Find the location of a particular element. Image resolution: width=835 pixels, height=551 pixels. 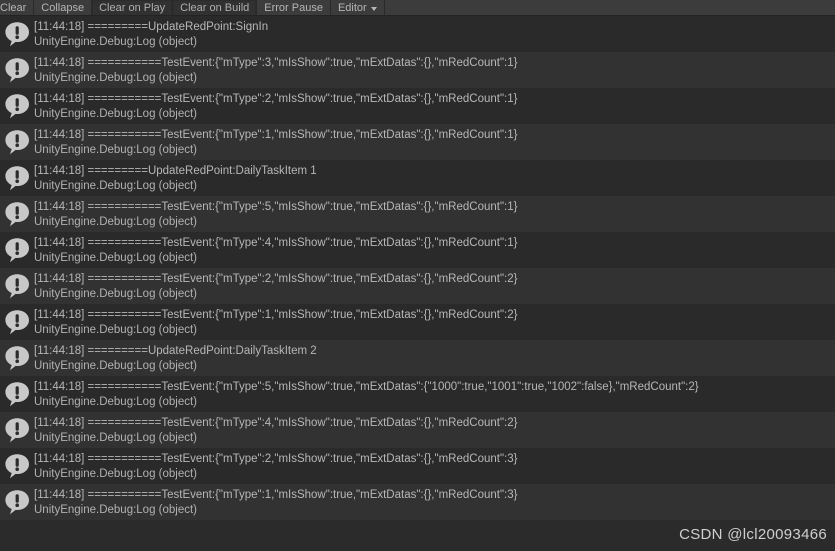

clear-on-build-button-label: Clear on Build is located at coordinates (215, 8).